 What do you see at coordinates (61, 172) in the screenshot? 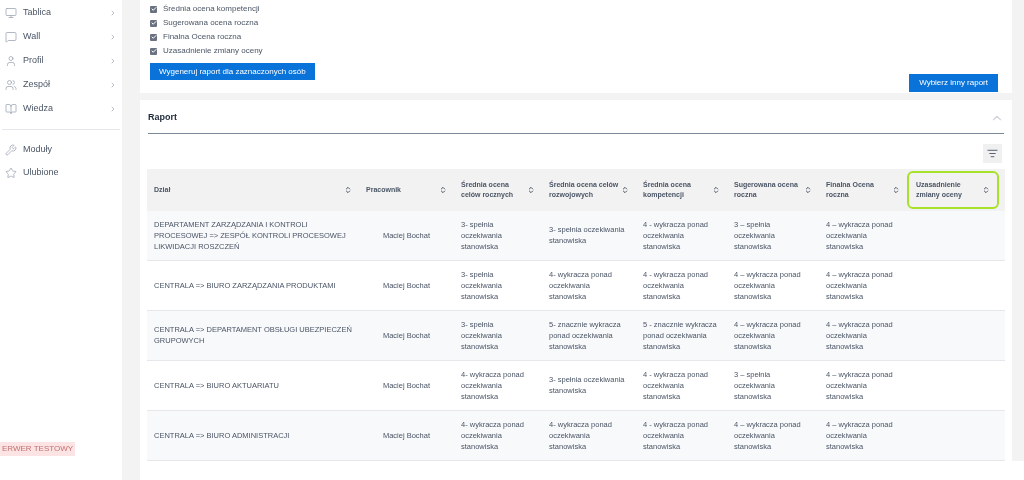
I see `sidebar-item: Ulubione` at bounding box center [61, 172].